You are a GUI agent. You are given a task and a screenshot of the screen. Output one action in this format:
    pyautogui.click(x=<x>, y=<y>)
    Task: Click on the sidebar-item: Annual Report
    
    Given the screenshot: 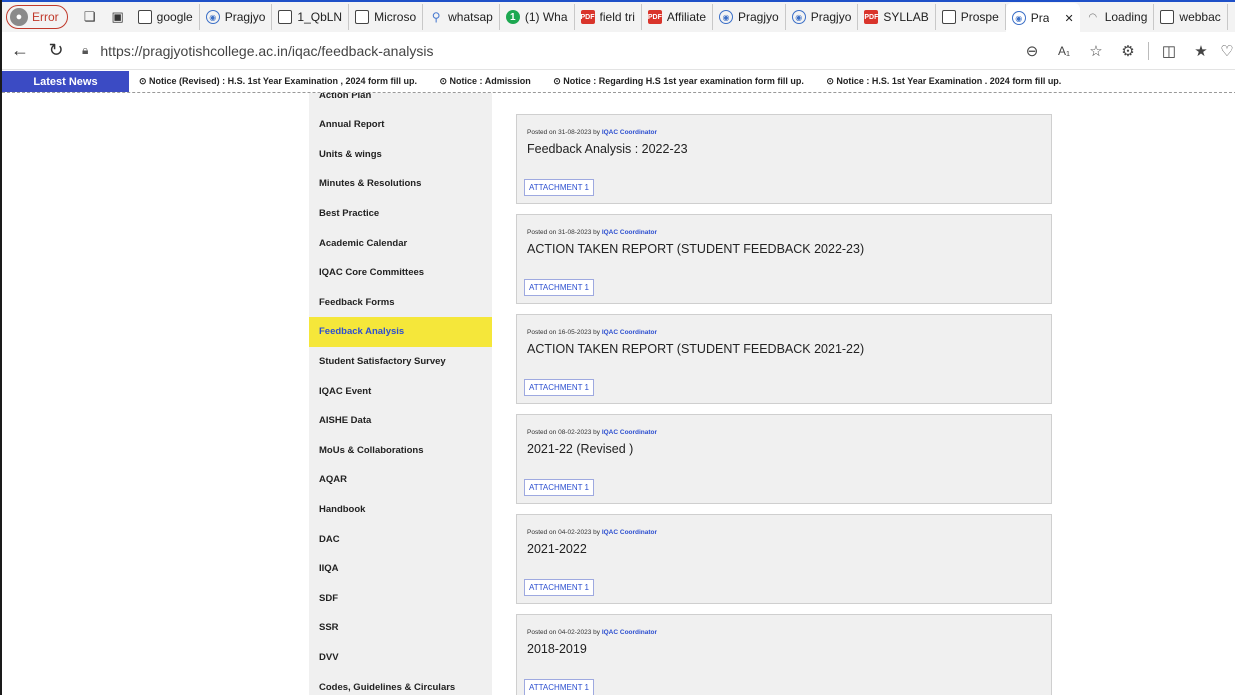 What is the action you would take?
    pyautogui.click(x=400, y=125)
    